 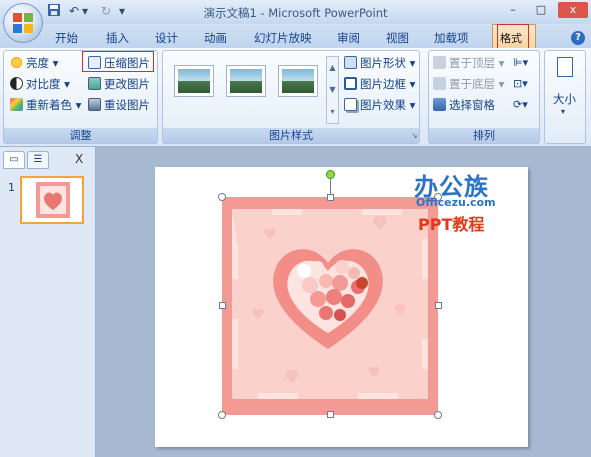 I want to click on help-icon: ?, so click(x=578, y=38).